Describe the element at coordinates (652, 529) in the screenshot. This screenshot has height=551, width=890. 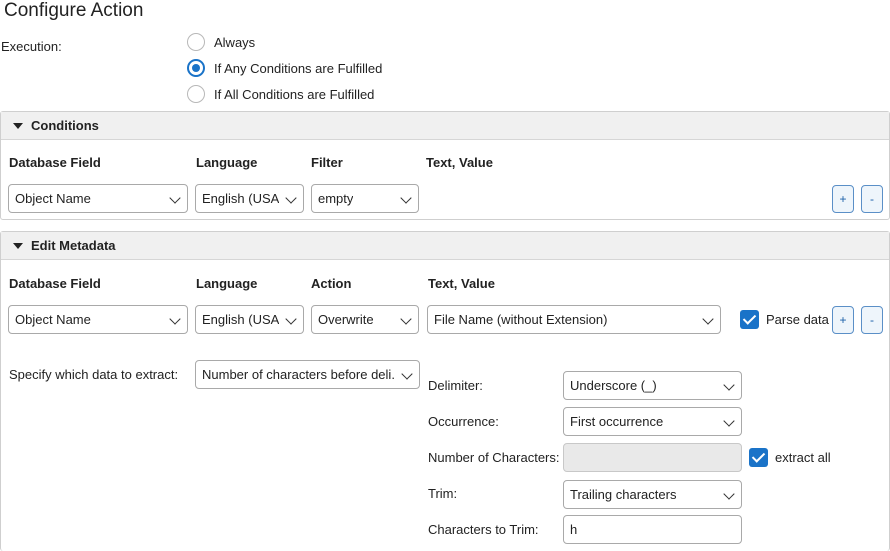
I see `chars-to-trim-input: h` at that location.